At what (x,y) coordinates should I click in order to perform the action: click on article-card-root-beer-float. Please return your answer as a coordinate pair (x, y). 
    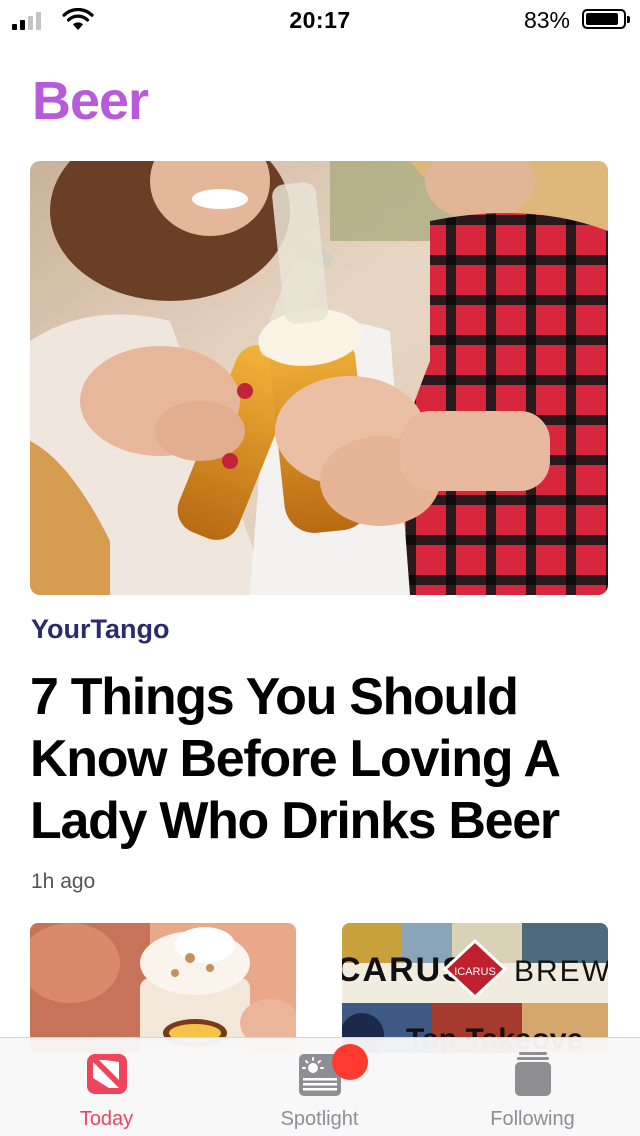
    Looking at the image, I should click on (163, 988).